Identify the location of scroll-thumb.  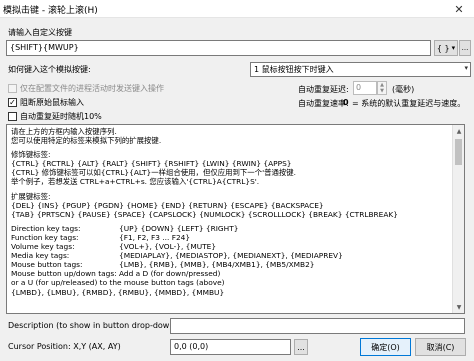
(458, 152).